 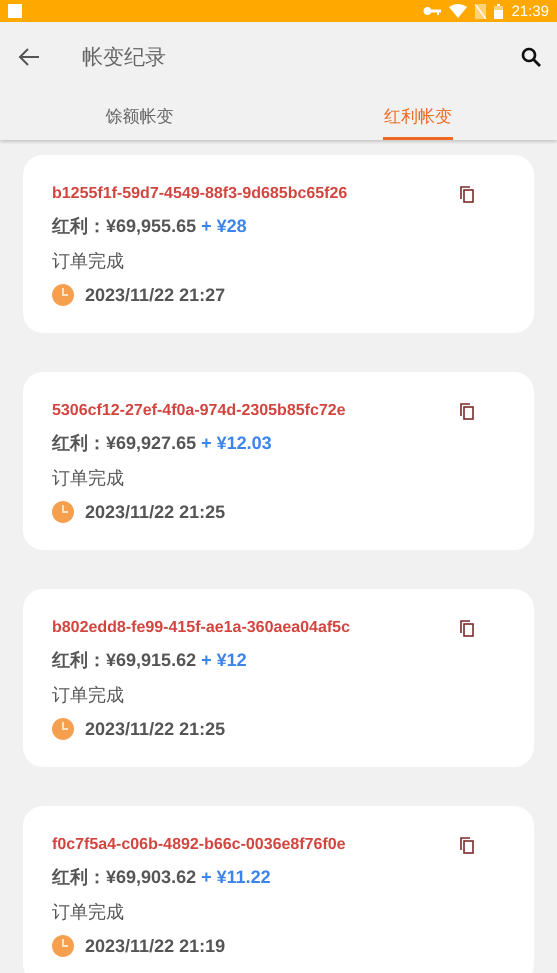 What do you see at coordinates (199, 845) in the screenshot?
I see `order-id: f0c7f5a4-c06b-4892-b66c-0036e8f76f0e` at bounding box center [199, 845].